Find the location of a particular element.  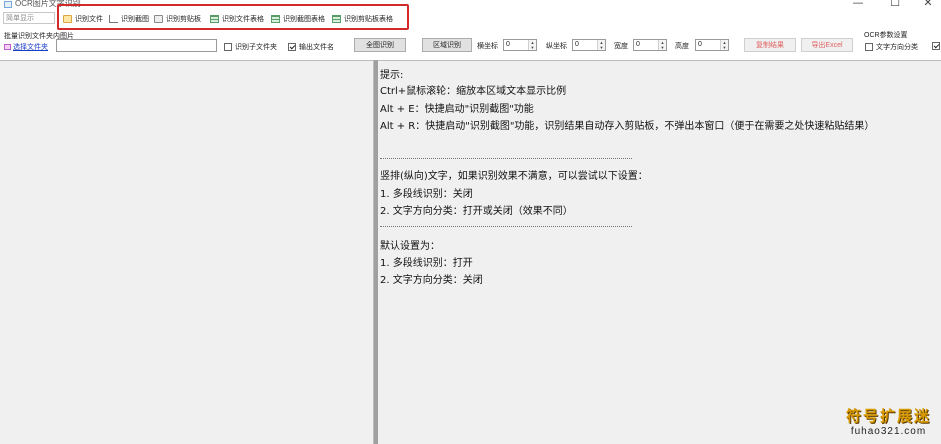

recognize-screenshot-label: 识别截图 is located at coordinates (135, 19).